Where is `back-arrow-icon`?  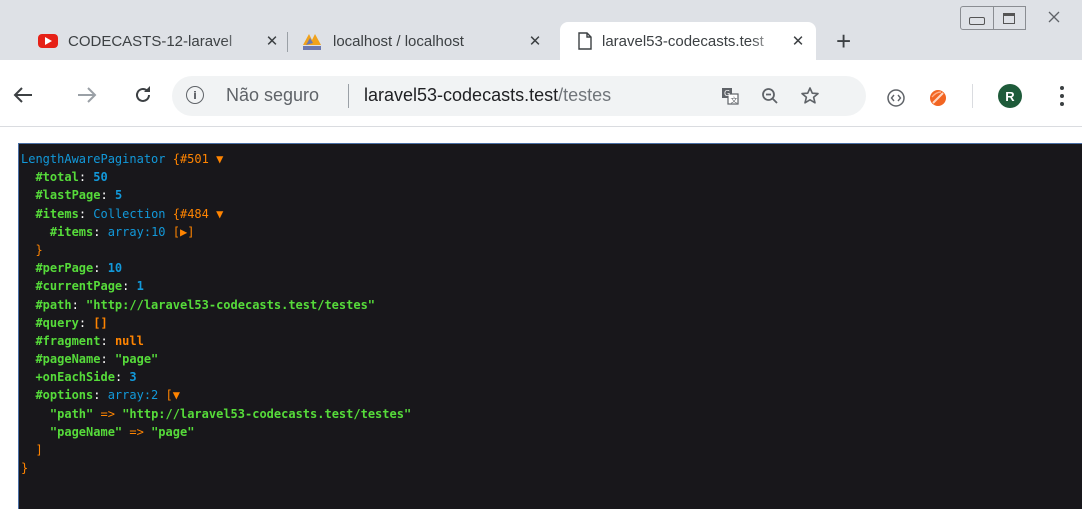 back-arrow-icon is located at coordinates (22, 95).